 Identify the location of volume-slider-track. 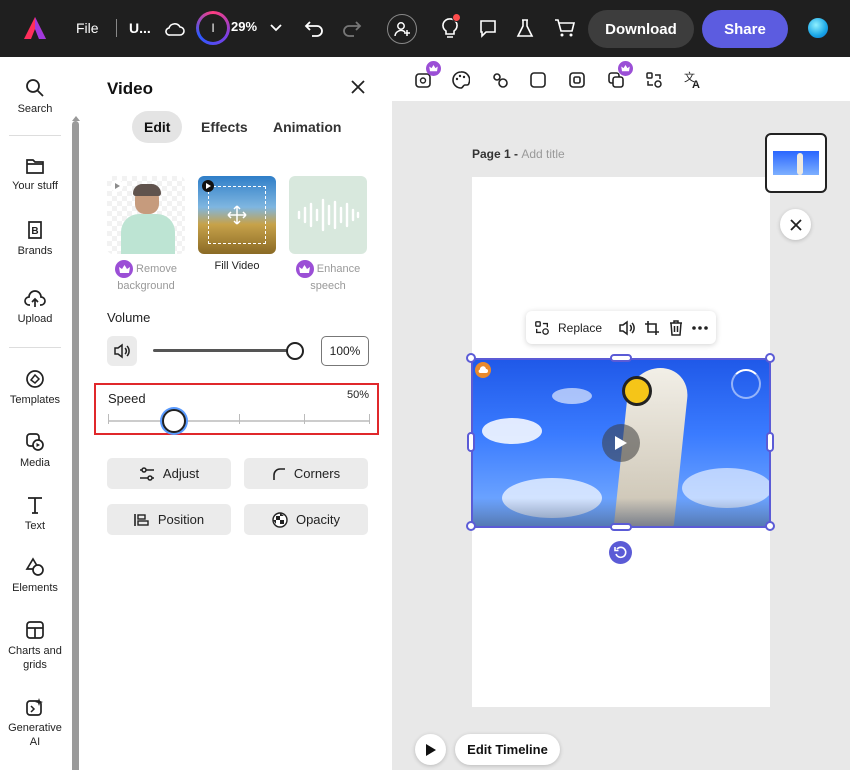
(225, 350).